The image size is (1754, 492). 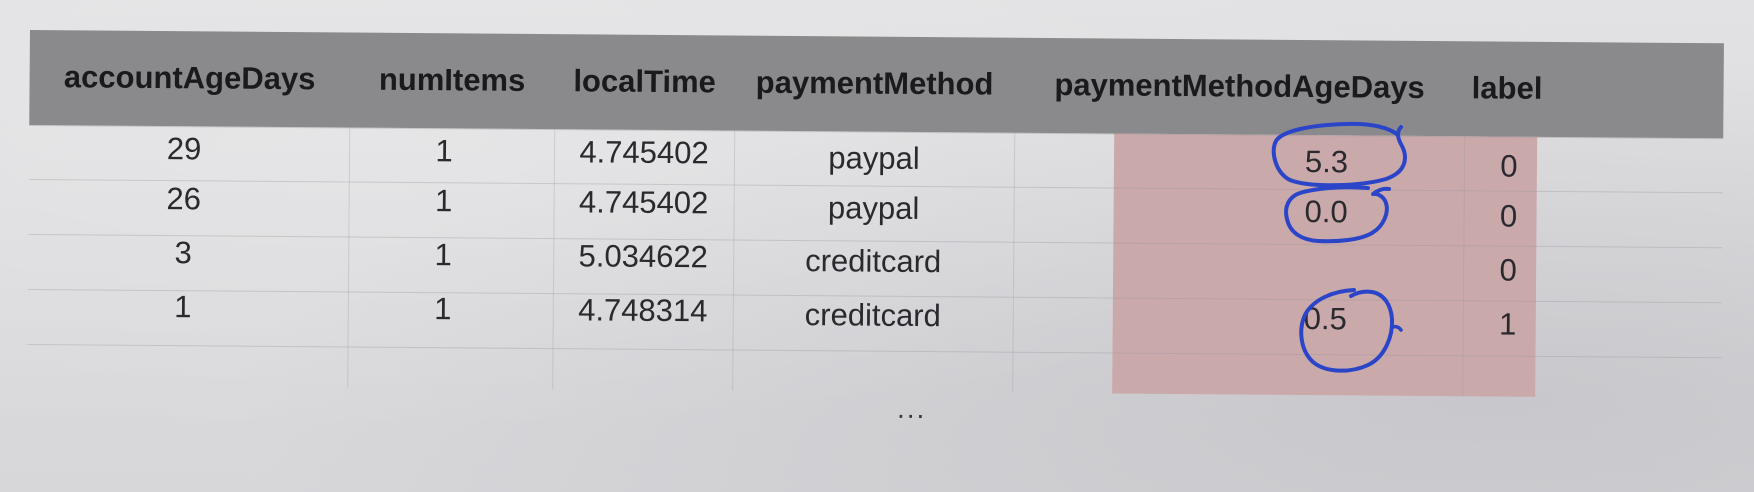 I want to click on cell-accountagedays: 29, so click(x=184, y=149).